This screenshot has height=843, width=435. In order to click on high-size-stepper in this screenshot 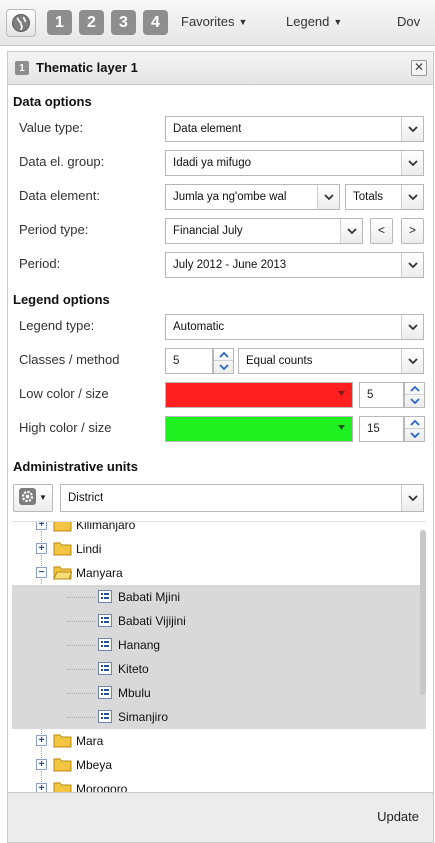, I will do `click(414, 429)`.